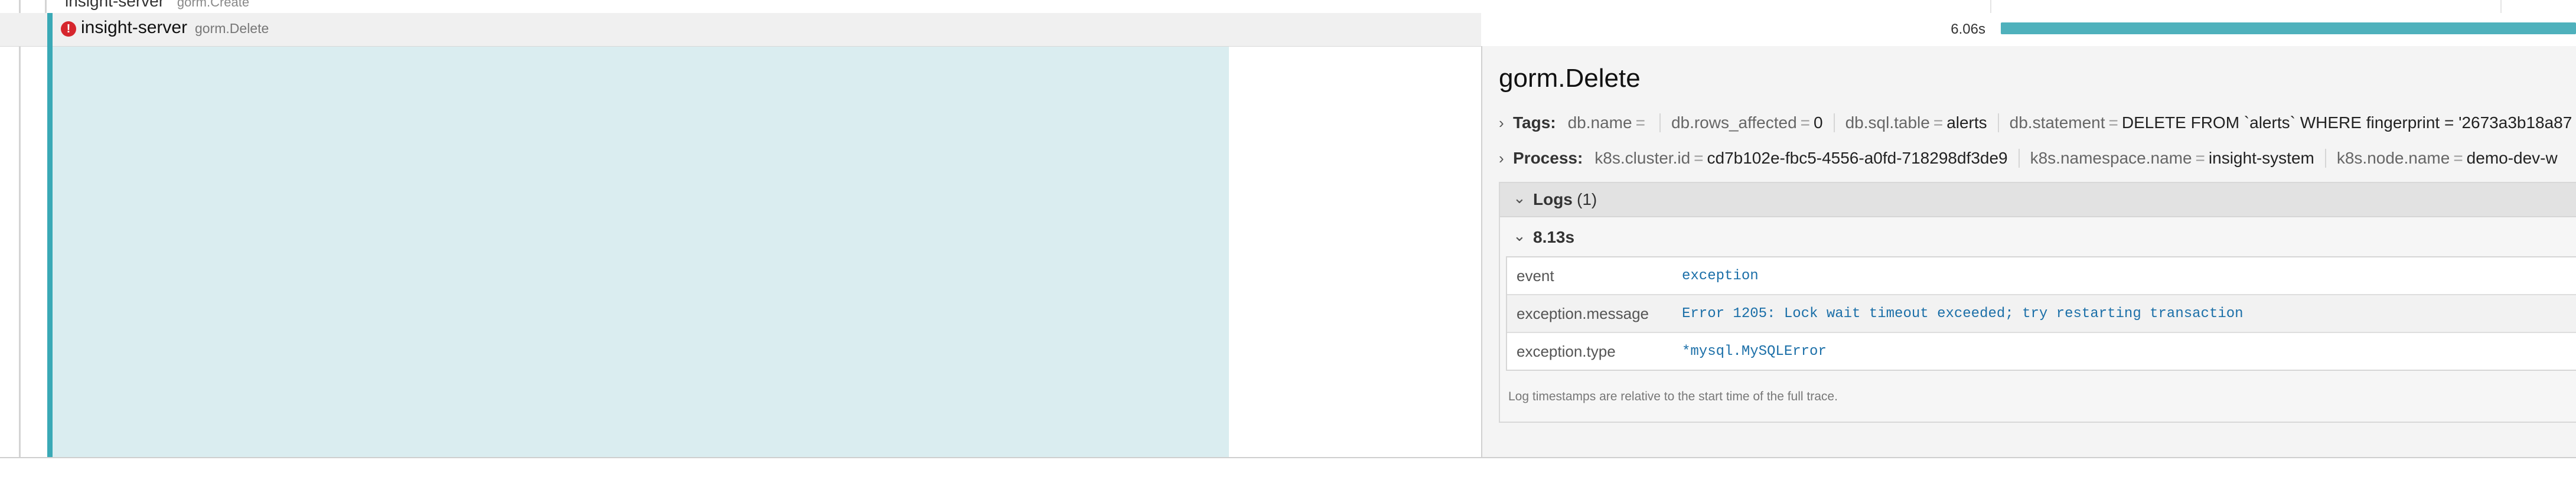 The height and width of the screenshot is (496, 2576). What do you see at coordinates (1554, 237) in the screenshot?
I see `log-timestamp: 8.13s` at bounding box center [1554, 237].